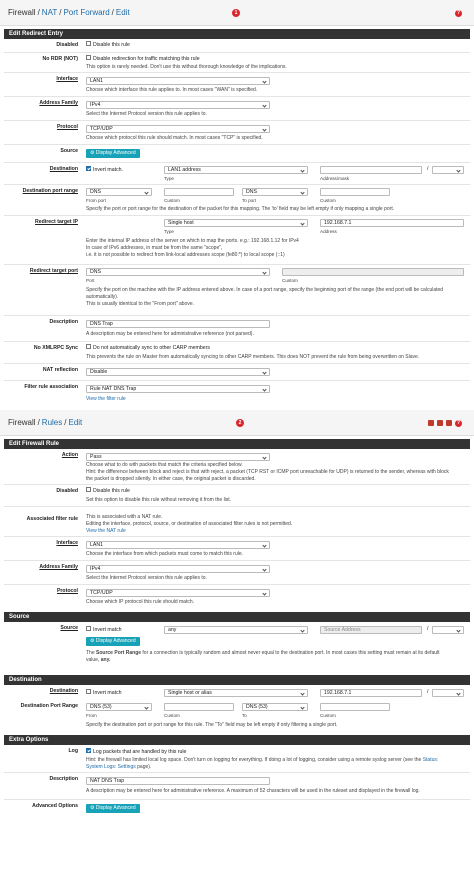  I want to click on action-select: Pass, so click(178, 457).